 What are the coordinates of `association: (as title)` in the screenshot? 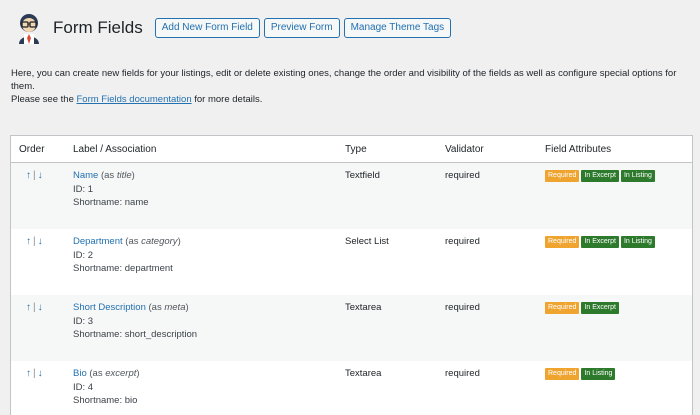 It's located at (118, 175).